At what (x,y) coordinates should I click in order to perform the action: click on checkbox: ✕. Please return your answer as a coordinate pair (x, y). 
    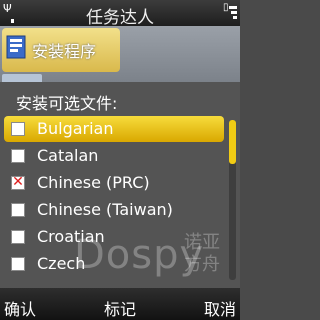
    Looking at the image, I should click on (18, 182).